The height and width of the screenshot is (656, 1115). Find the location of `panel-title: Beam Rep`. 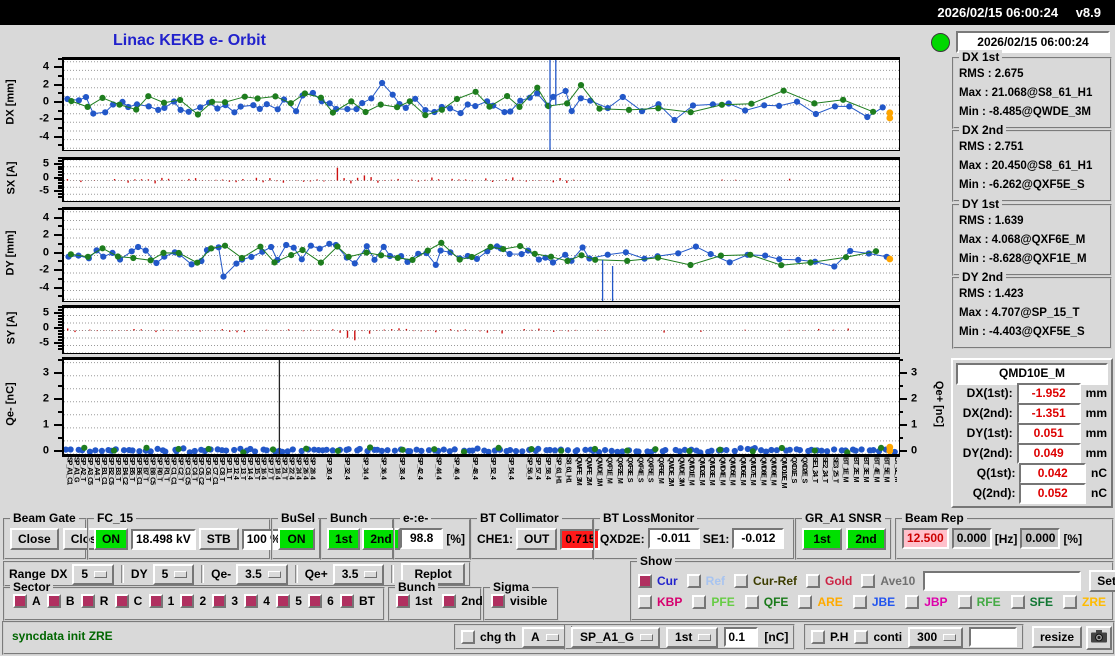

panel-title: Beam Rep is located at coordinates (934, 518).